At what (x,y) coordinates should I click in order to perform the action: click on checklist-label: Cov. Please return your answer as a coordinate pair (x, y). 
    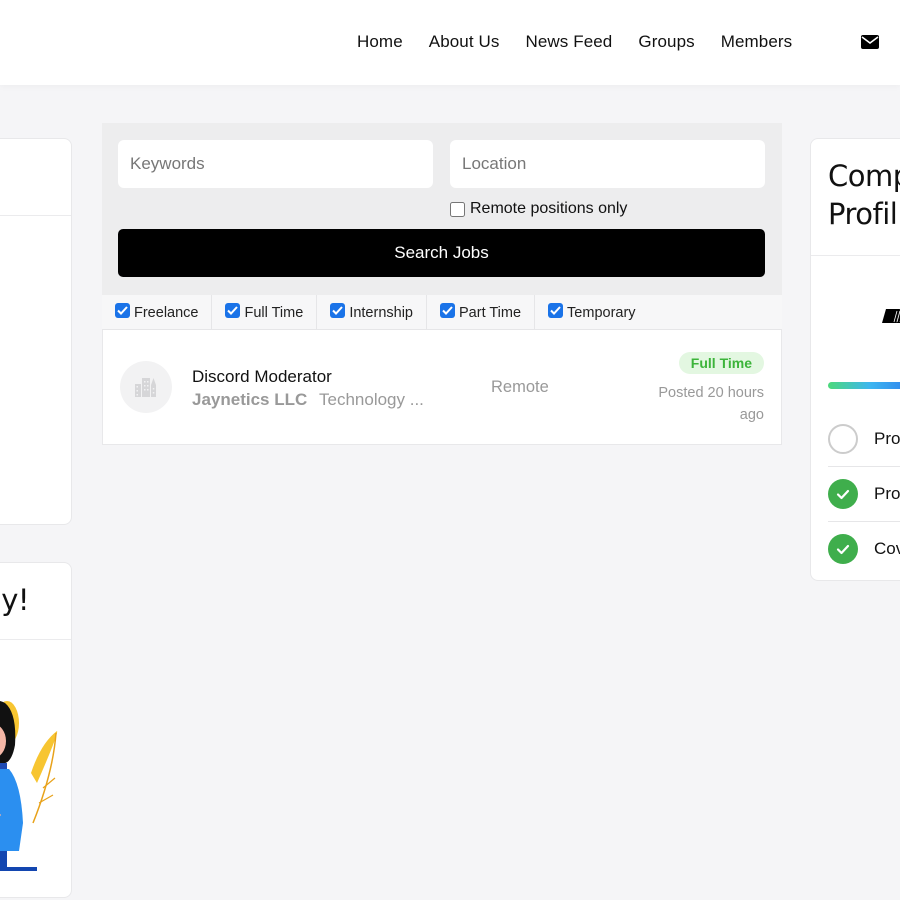
    Looking at the image, I should click on (887, 548).